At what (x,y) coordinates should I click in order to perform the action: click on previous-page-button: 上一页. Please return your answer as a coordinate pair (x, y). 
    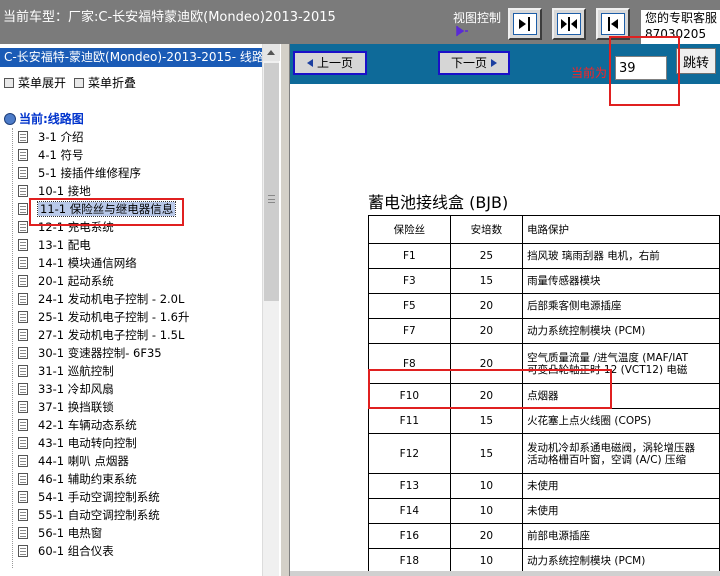
    Looking at the image, I should click on (330, 63).